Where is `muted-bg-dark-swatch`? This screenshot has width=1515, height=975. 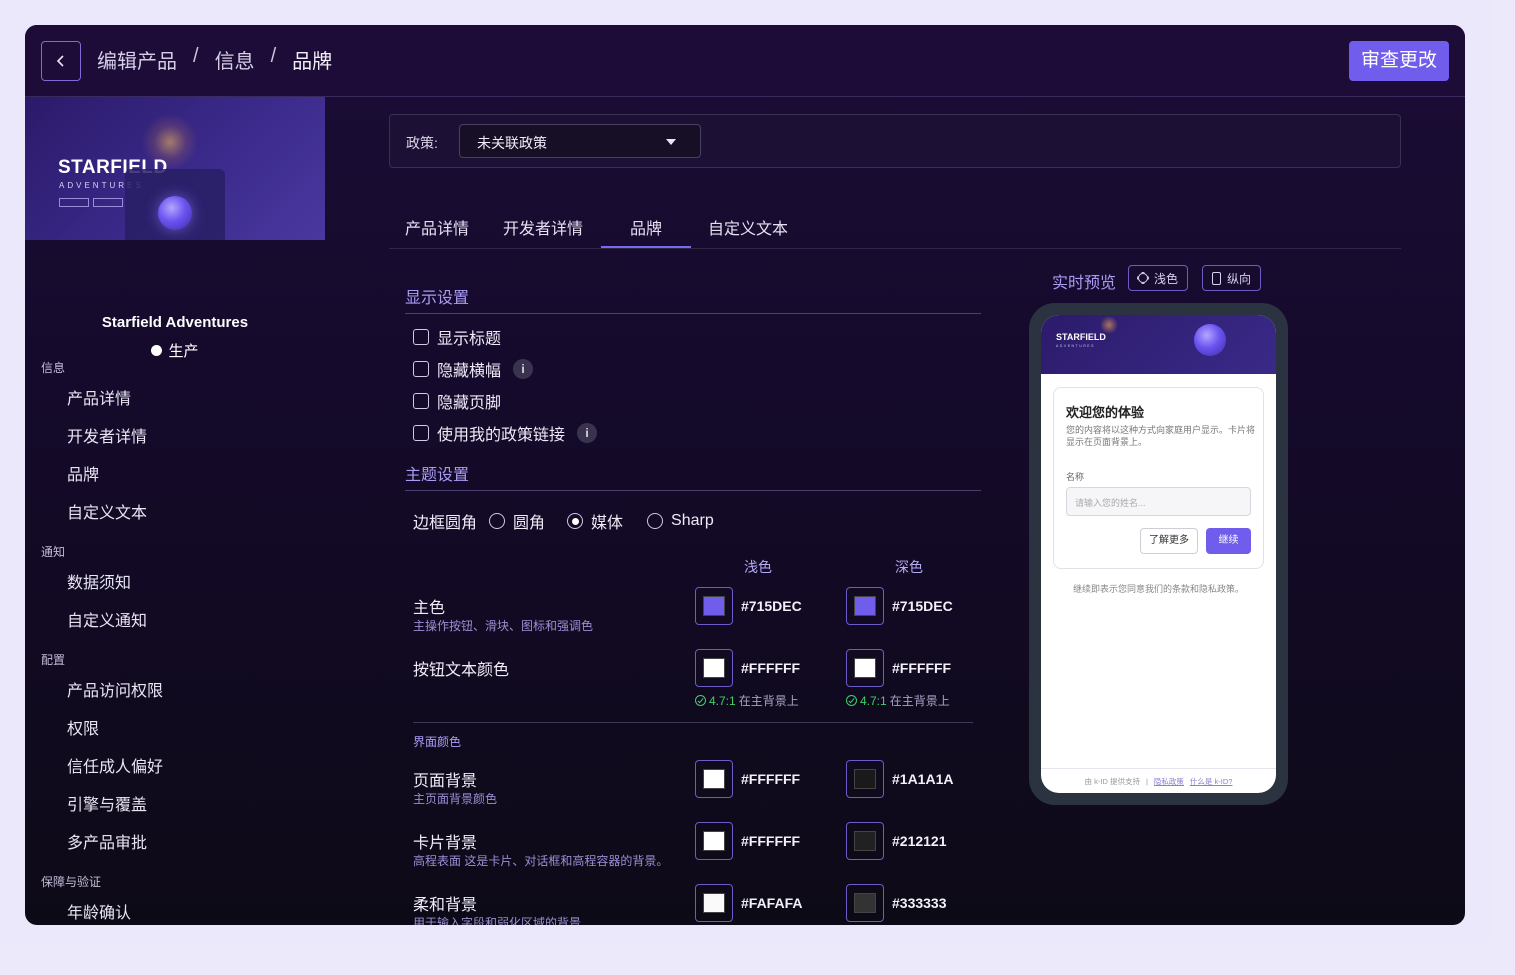
muted-bg-dark-swatch is located at coordinates (865, 903).